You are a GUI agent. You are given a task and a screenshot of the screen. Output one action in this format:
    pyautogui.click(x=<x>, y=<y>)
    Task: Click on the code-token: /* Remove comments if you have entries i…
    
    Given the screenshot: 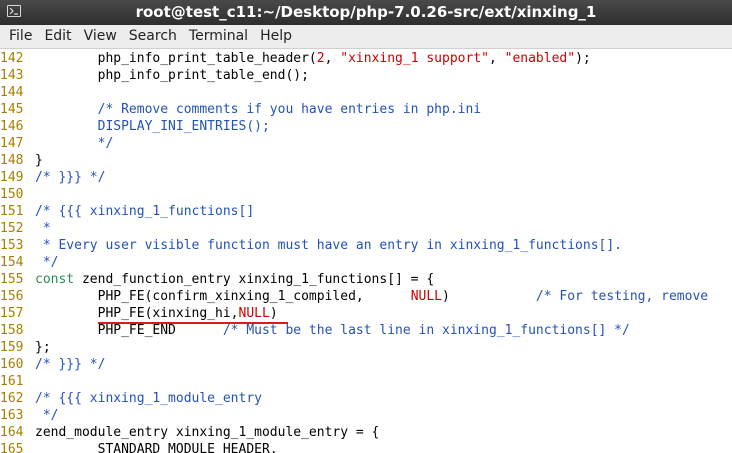 What is the action you would take?
    pyautogui.click(x=258, y=109)
    